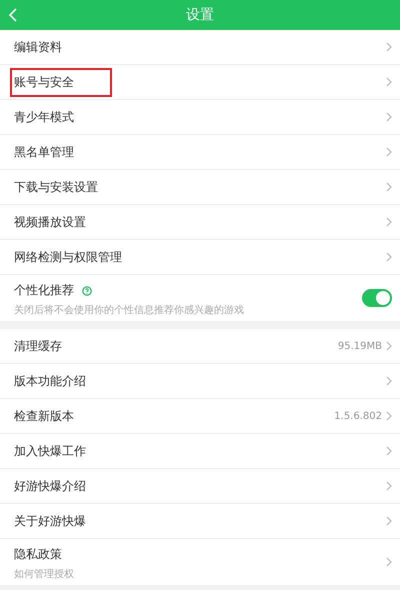 The image size is (400, 590). Describe the element at coordinates (87, 291) in the screenshot. I see `question-circle-icon` at that location.